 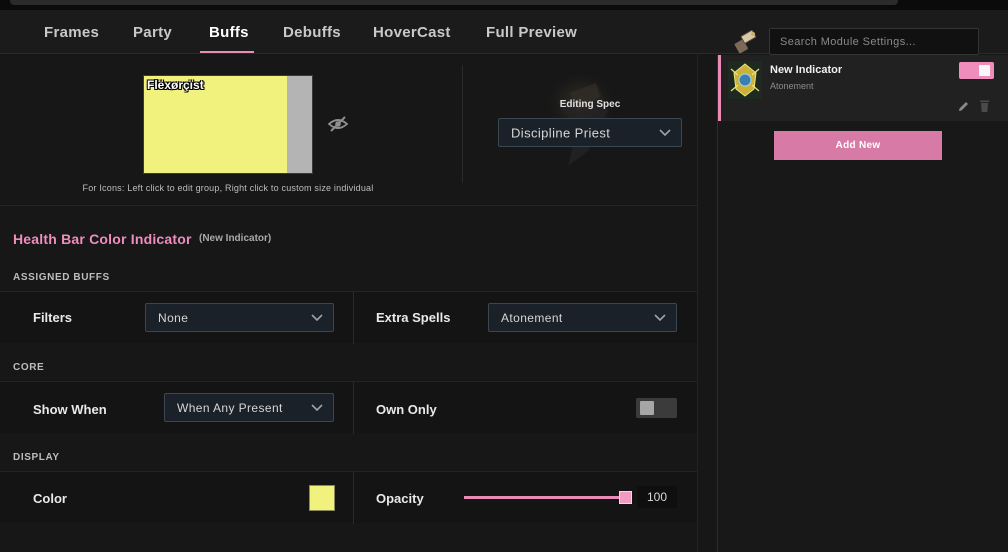 What do you see at coordinates (792, 86) in the screenshot?
I see `indicator-spell: Atonement` at bounding box center [792, 86].